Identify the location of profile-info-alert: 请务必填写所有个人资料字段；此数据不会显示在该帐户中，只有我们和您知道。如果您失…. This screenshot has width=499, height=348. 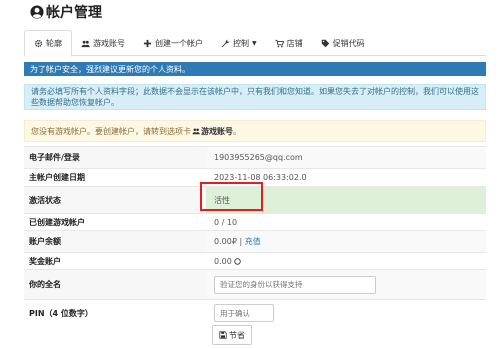
(255, 97).